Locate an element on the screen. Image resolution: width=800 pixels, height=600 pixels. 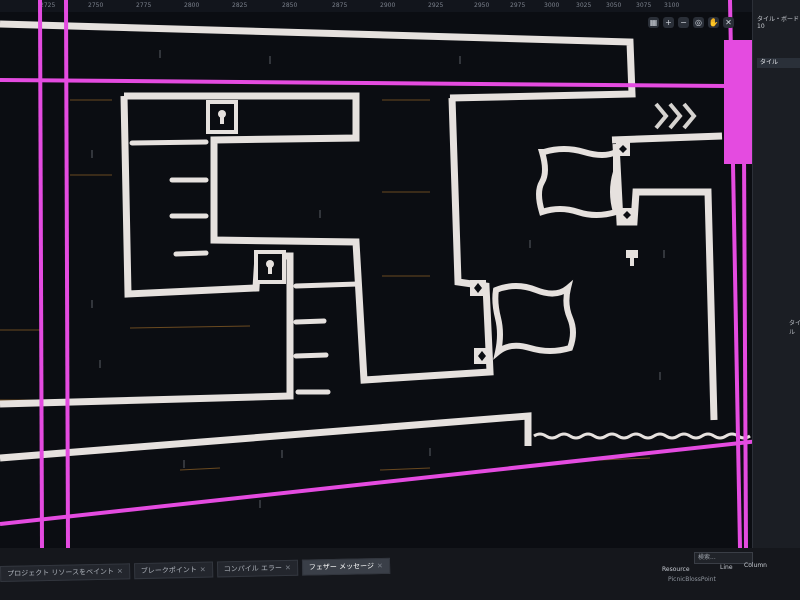
wavy-block-lower is located at coordinates (534, 319).